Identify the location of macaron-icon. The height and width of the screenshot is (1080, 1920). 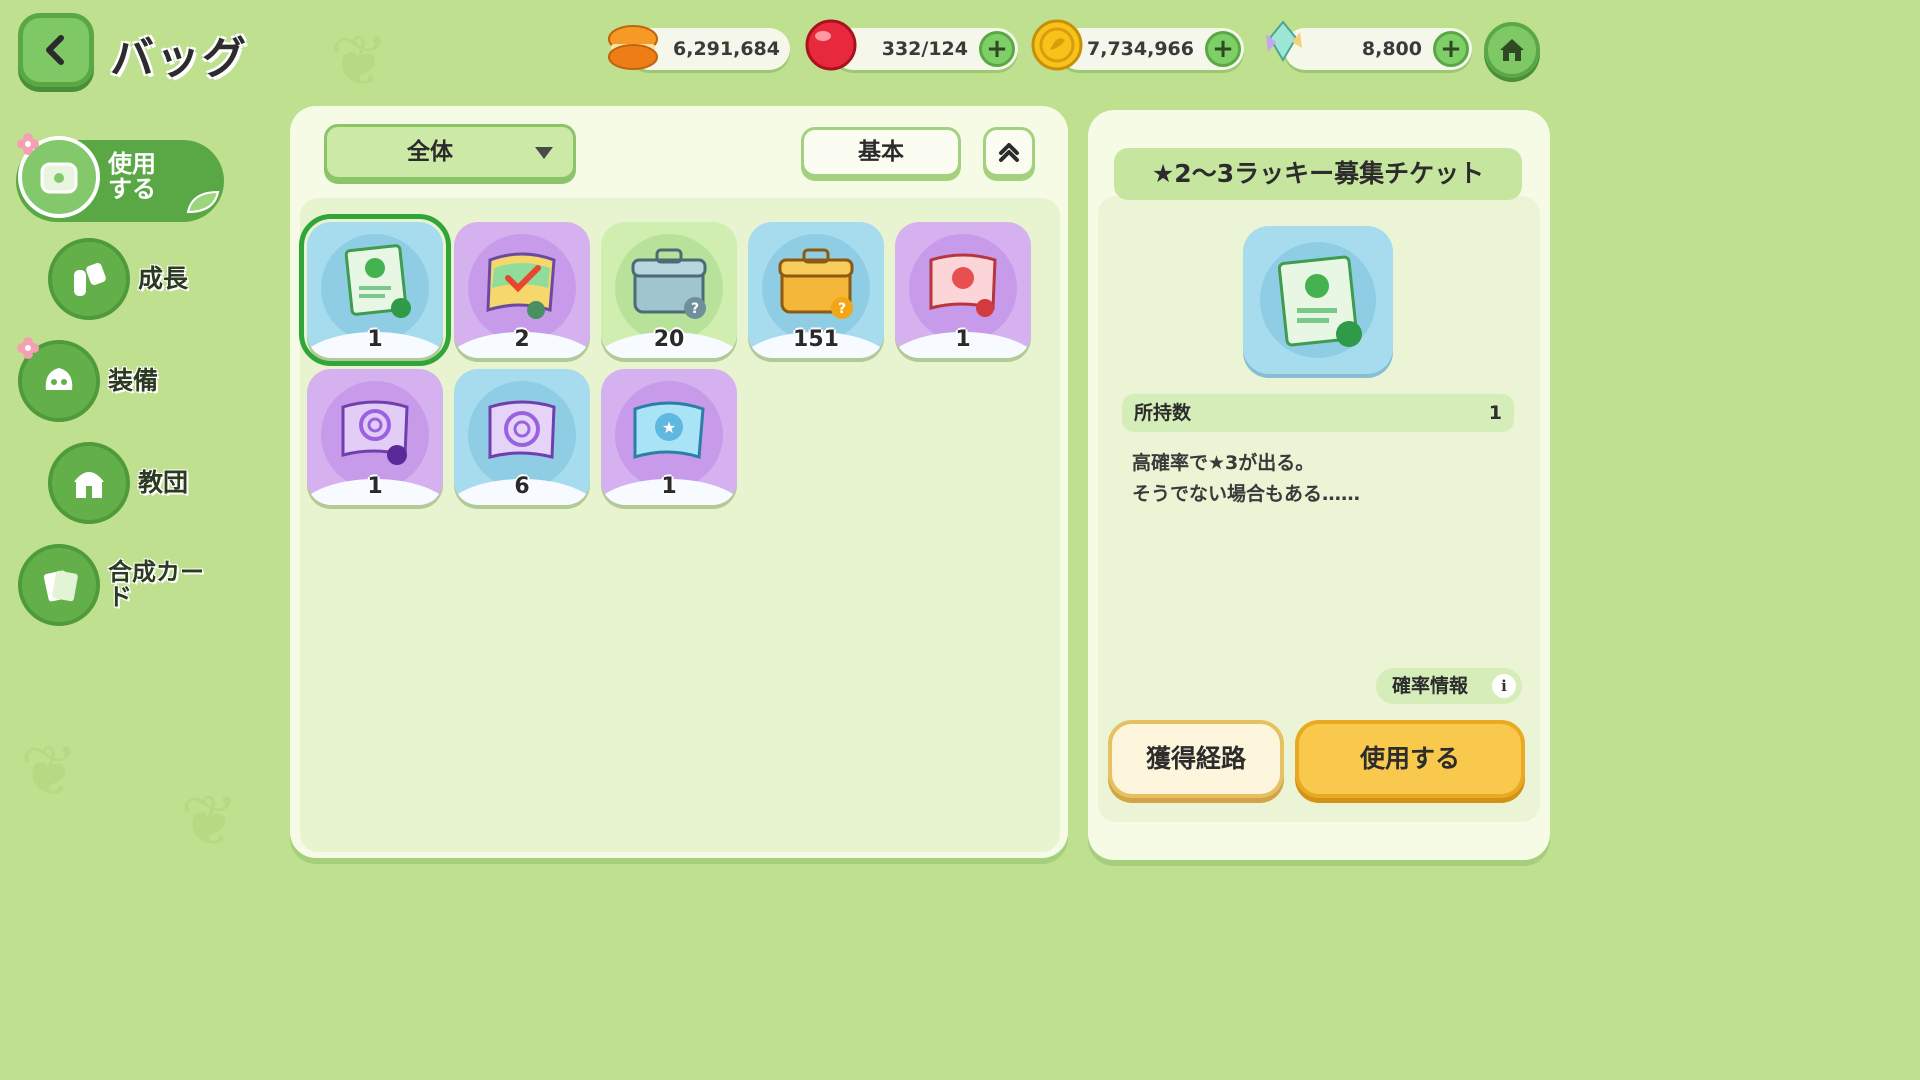
(633, 47).